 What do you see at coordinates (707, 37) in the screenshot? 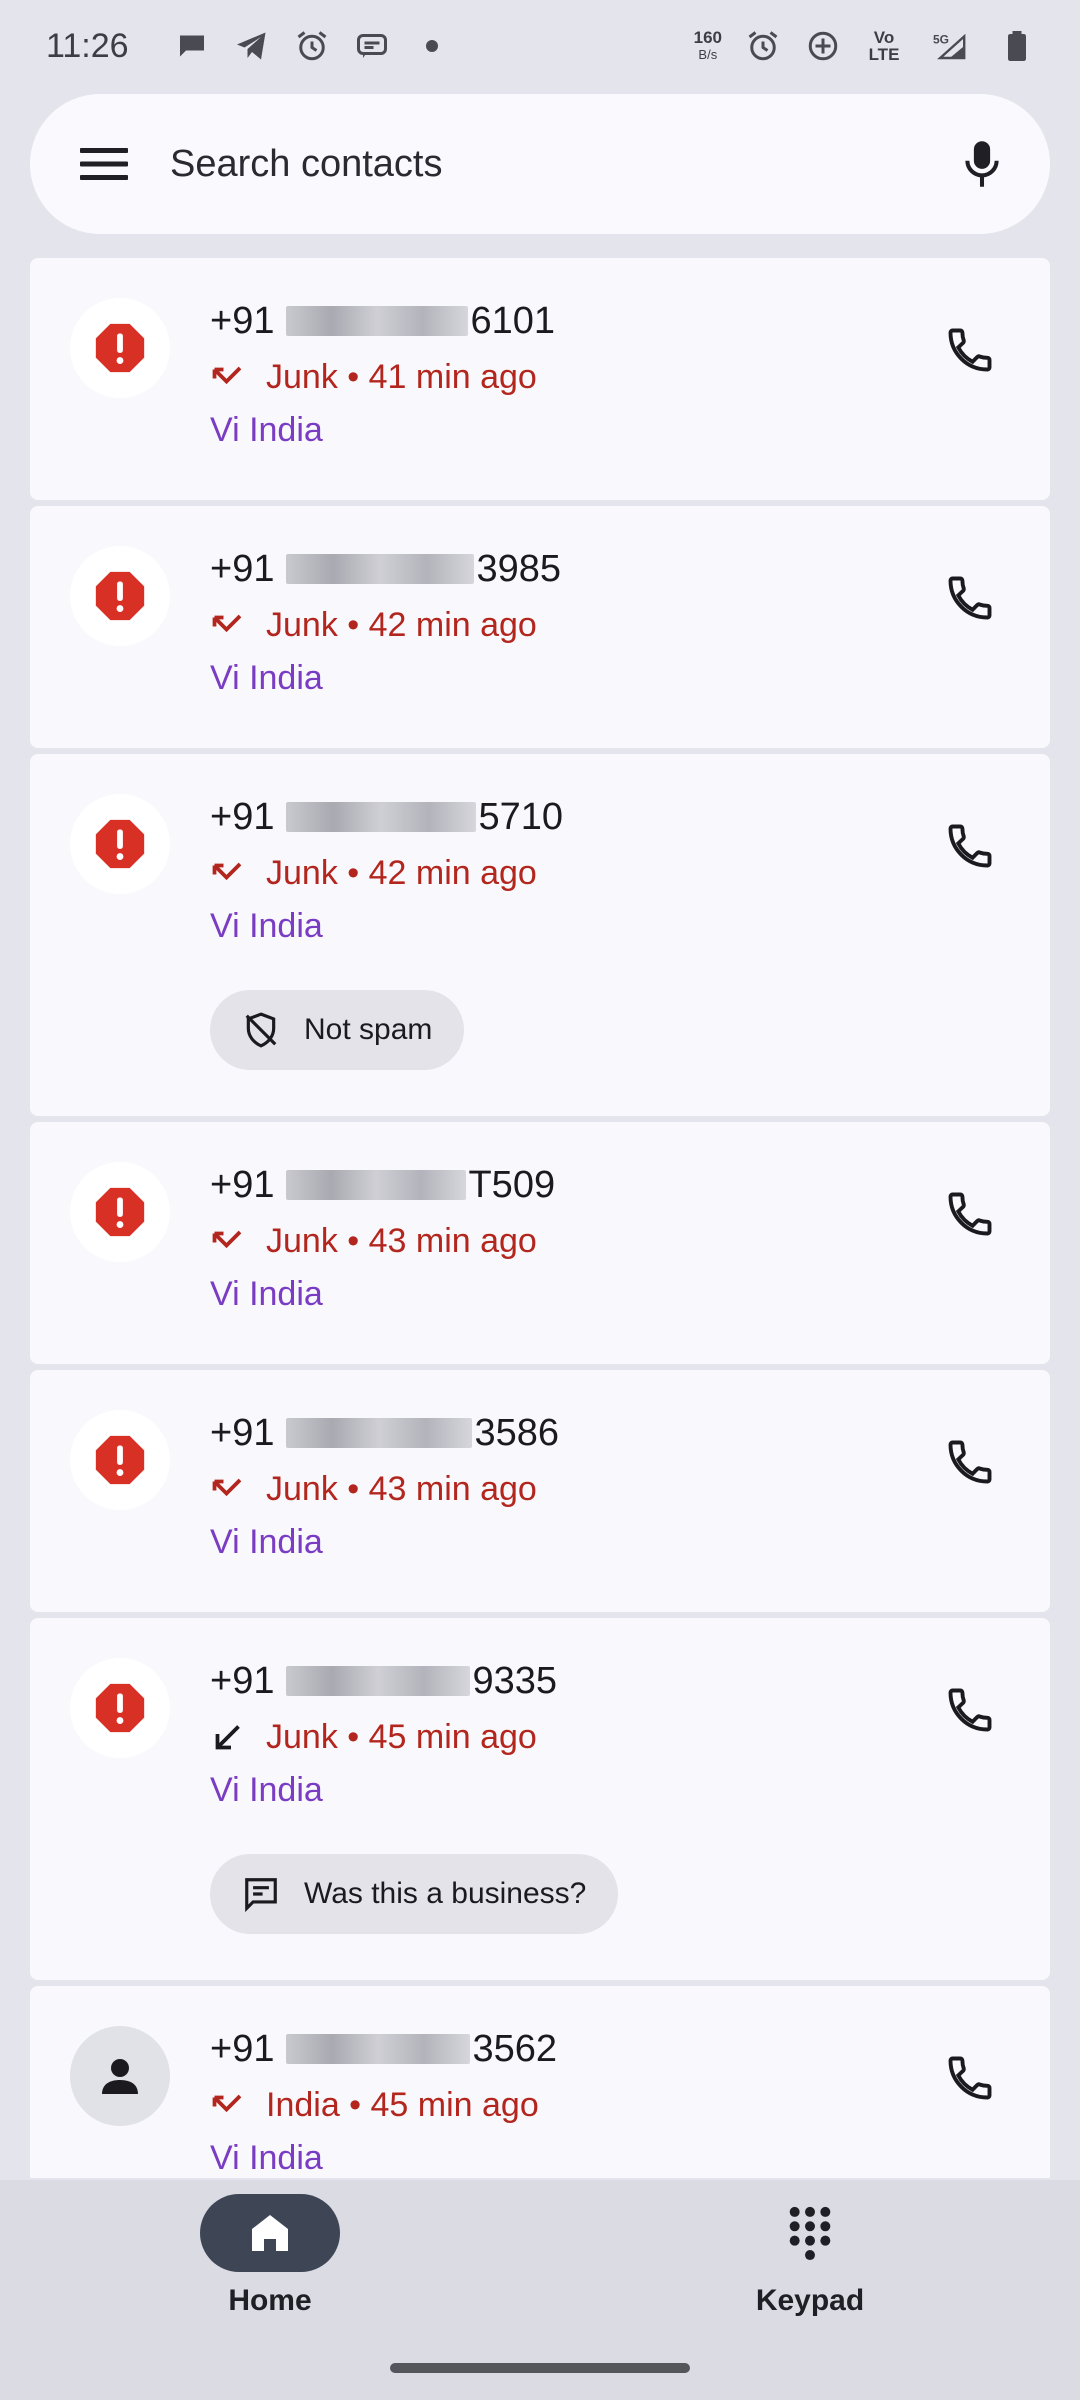
I see `speed-value: 160` at bounding box center [707, 37].